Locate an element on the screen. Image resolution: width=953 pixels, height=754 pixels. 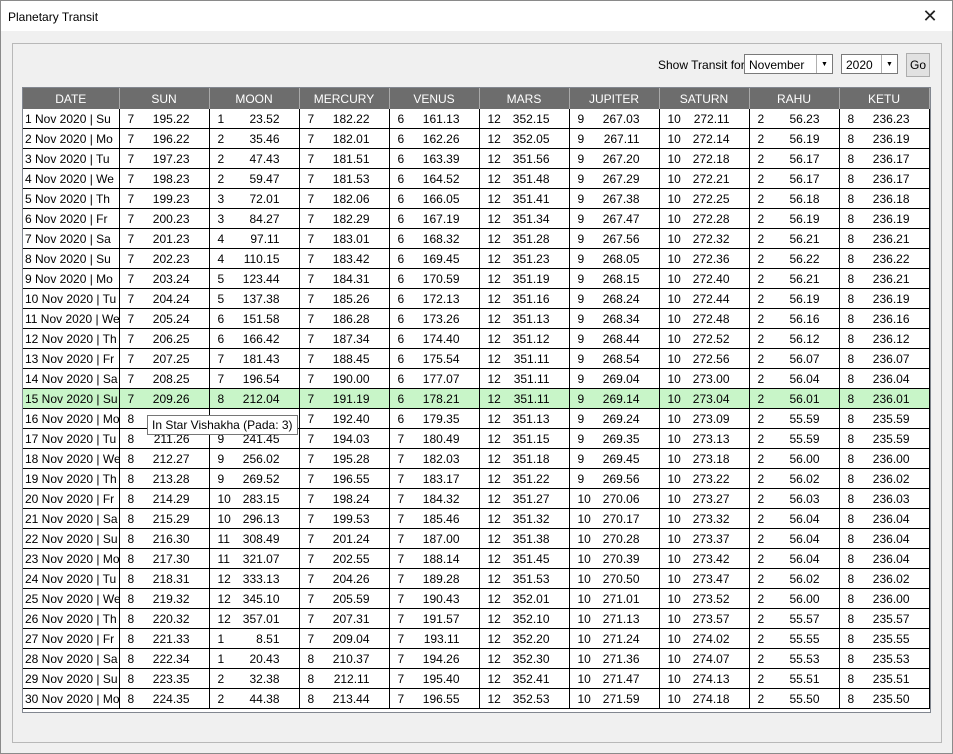
sign-number: 12 is located at coordinates (494, 138).